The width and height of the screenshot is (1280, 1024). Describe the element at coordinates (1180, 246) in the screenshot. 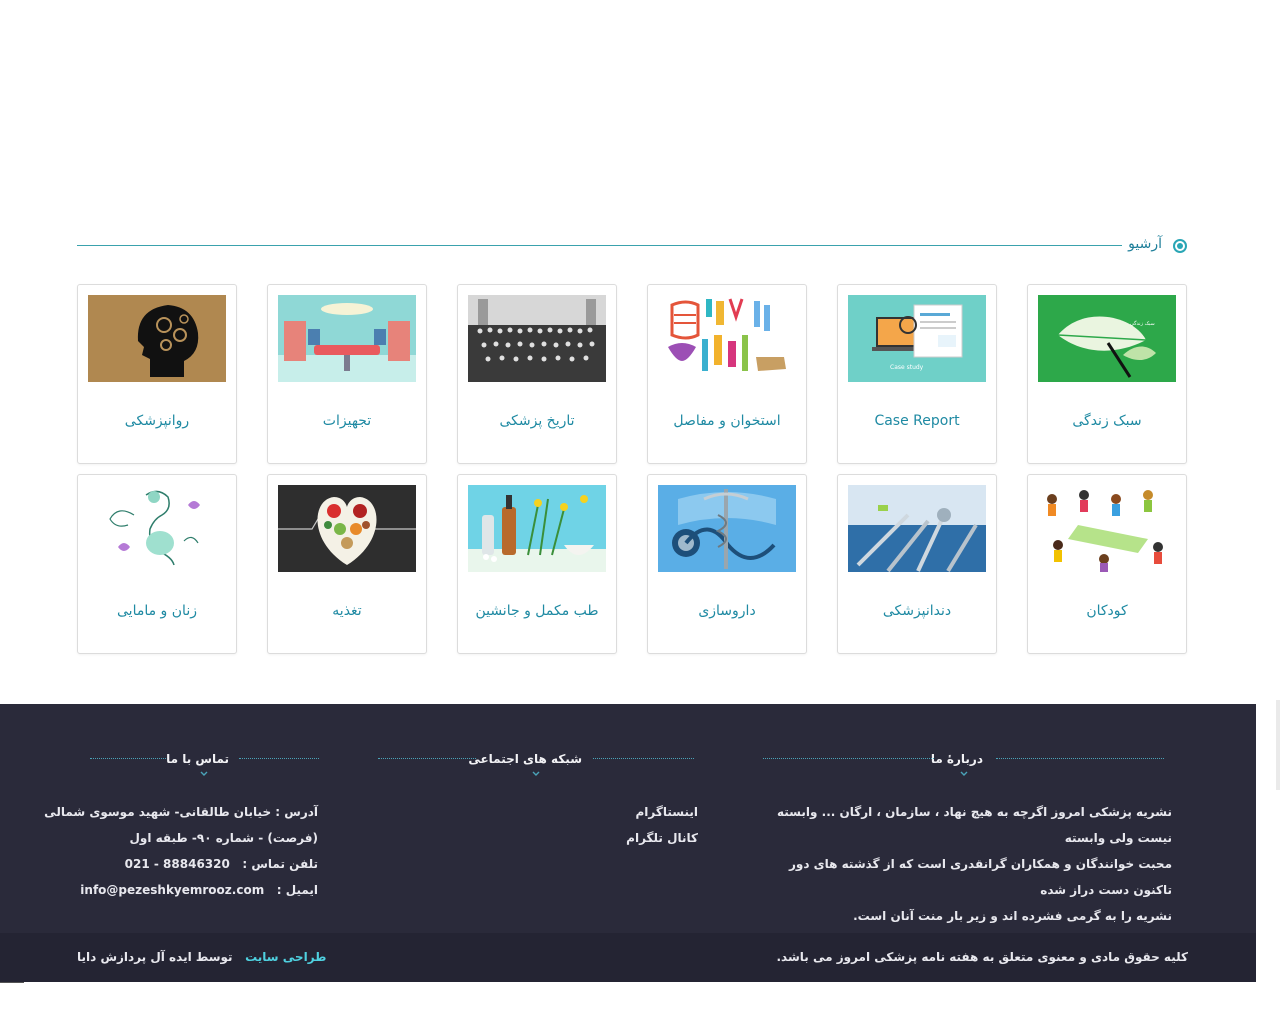

I see `target-circle-icon` at that location.